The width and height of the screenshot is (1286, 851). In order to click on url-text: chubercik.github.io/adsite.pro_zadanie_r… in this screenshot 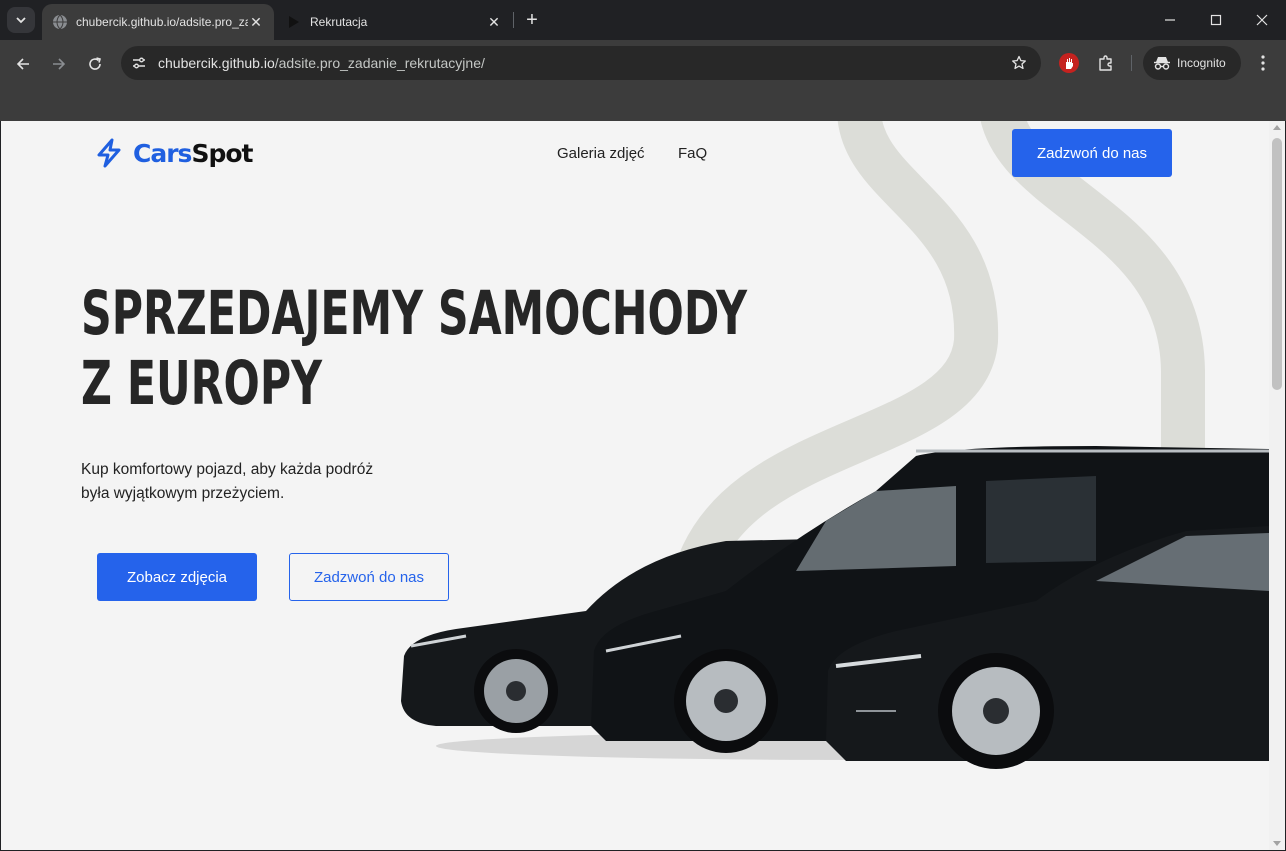, I will do `click(321, 63)`.